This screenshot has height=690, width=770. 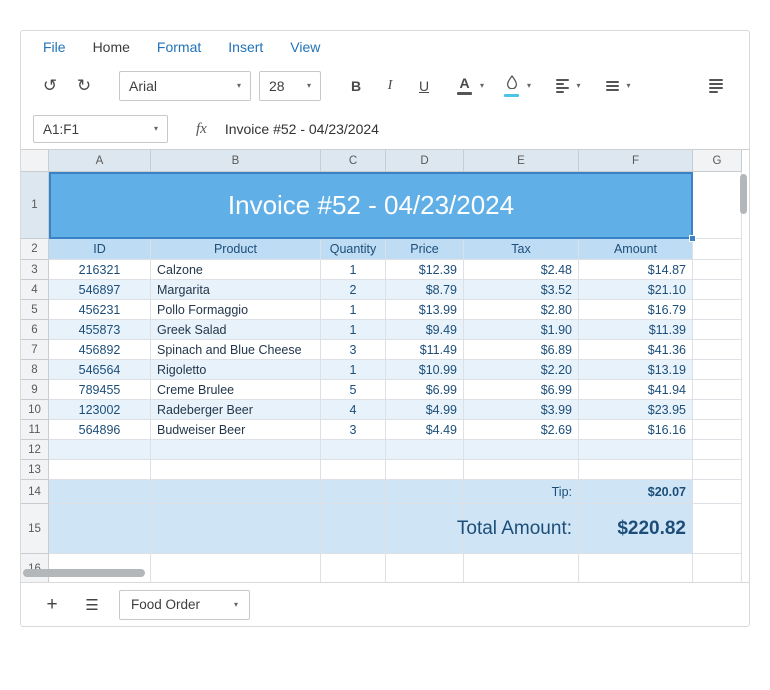 I want to click on cell-G14, so click(x=717, y=492).